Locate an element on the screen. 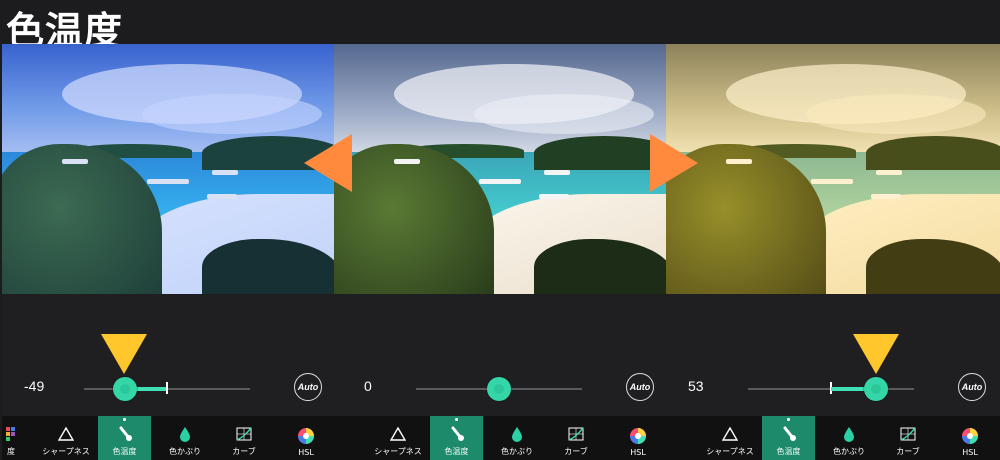 Image resolution: width=1000 pixels, height=460 pixels. slider-value: 0 is located at coordinates (368, 386).